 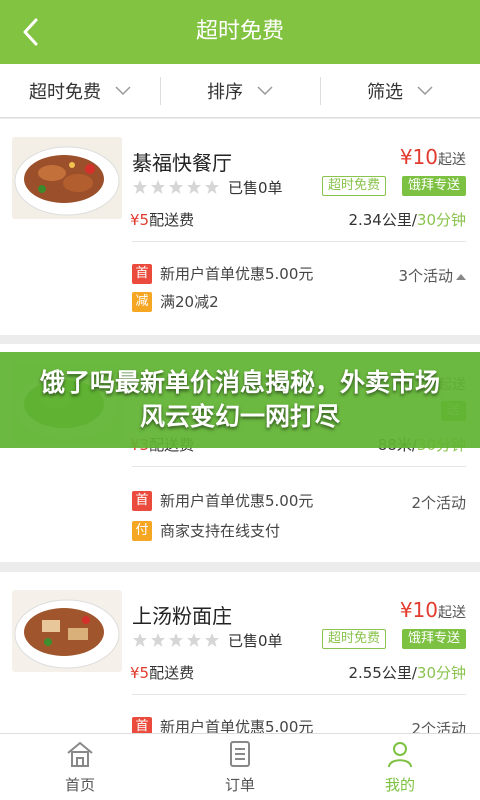 I want to click on distance-time: 2.34公里/30分钟, so click(x=407, y=219).